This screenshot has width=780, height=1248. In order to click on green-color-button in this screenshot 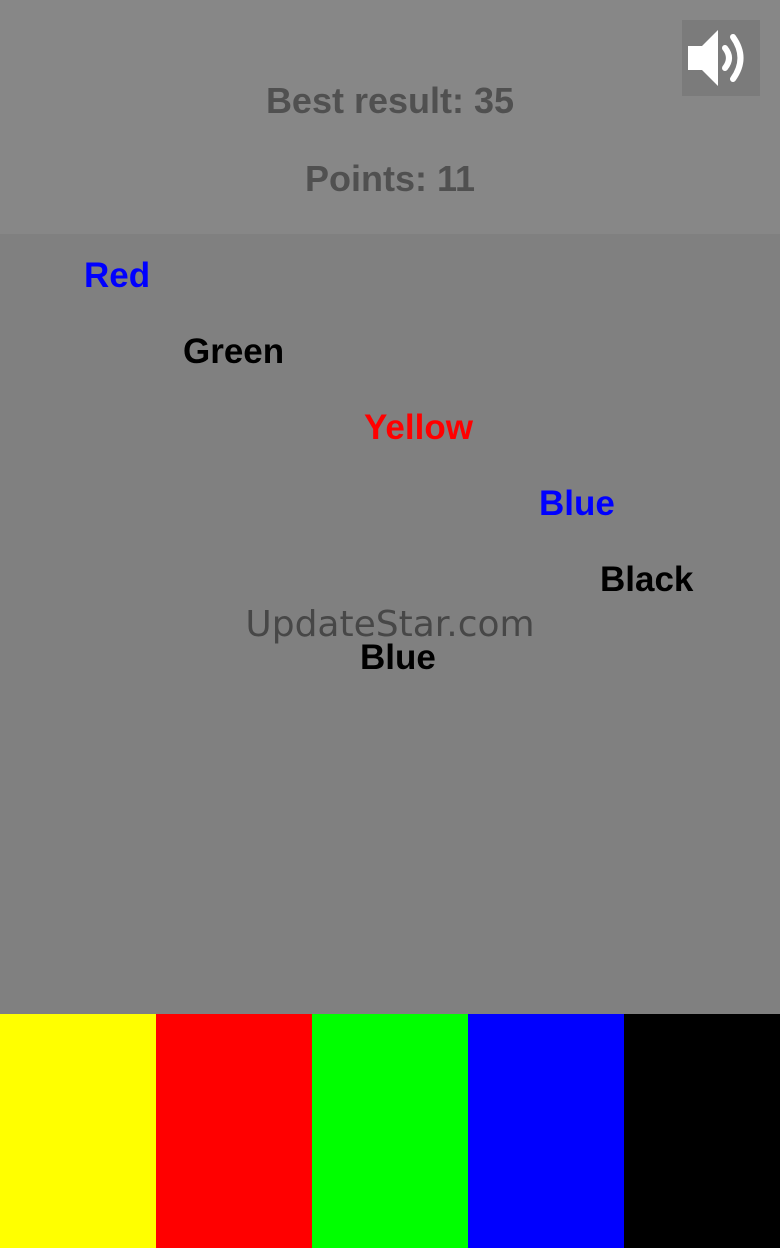, I will do `click(390, 1131)`.